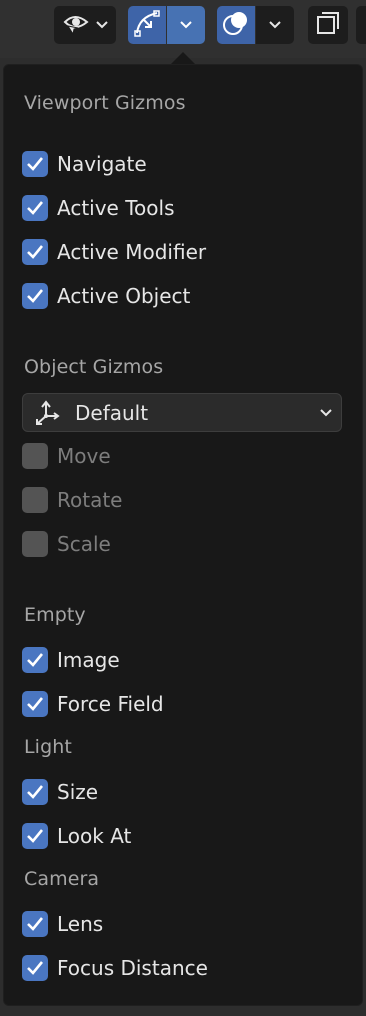 The image size is (366, 1016). I want to click on visibility-dropdown-button, so click(85, 25).